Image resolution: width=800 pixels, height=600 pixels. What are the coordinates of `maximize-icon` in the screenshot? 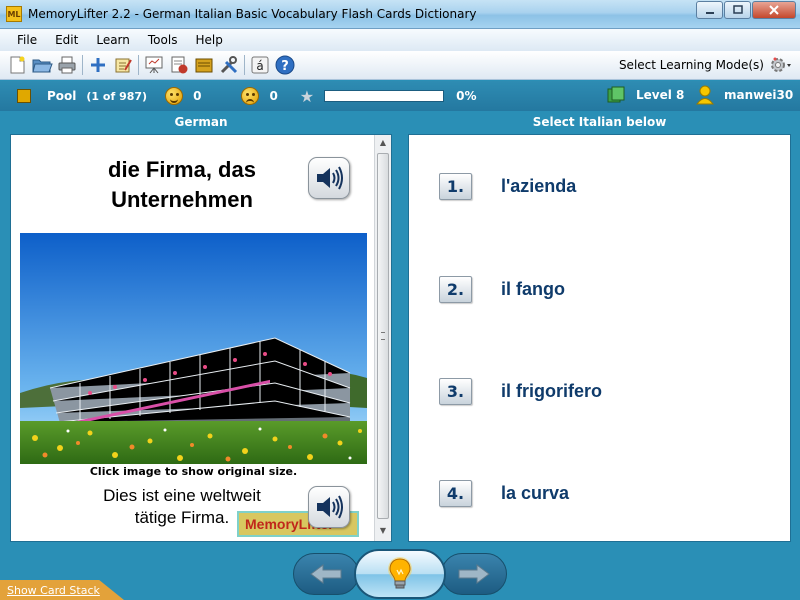 It's located at (737, 9).